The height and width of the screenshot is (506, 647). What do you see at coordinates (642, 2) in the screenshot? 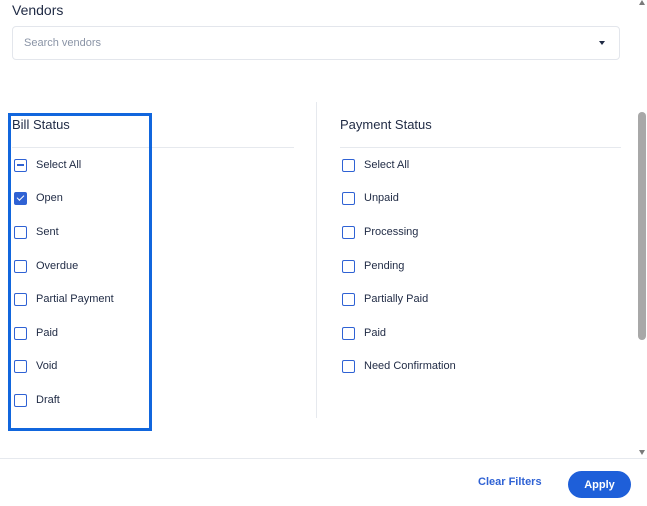
I see `scroll-up-arrow-icon` at bounding box center [642, 2].